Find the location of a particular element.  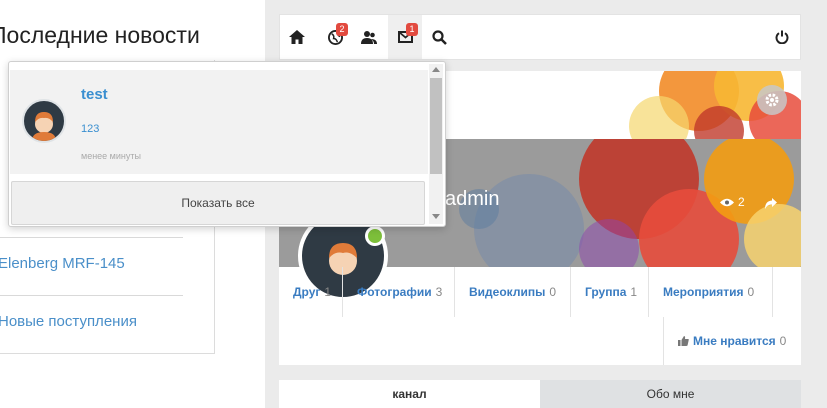

share-icon is located at coordinates (771, 203).